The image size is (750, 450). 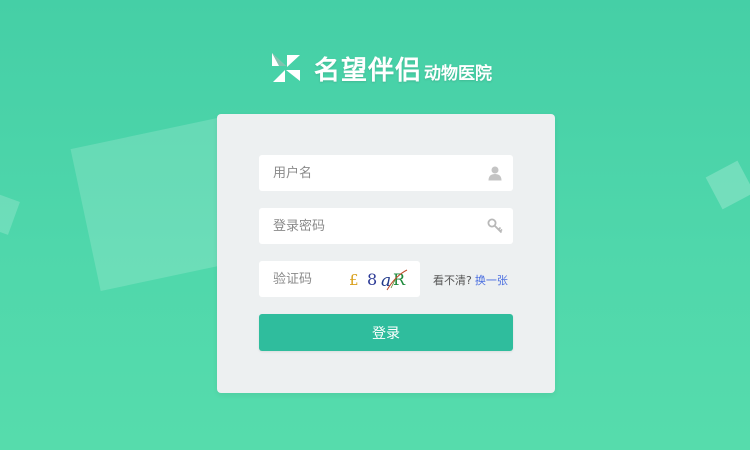 I want to click on key-icon, so click(x=495, y=226).